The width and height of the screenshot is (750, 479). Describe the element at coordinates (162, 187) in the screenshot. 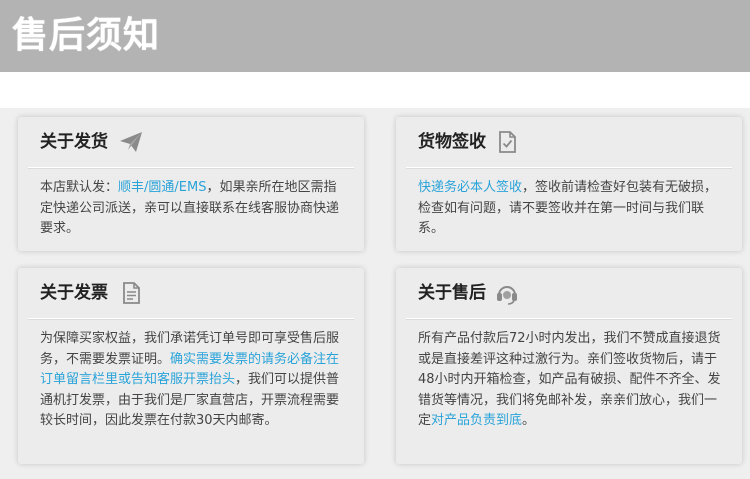

I see `highlight-text: 顺丰/圆通/EMS` at that location.